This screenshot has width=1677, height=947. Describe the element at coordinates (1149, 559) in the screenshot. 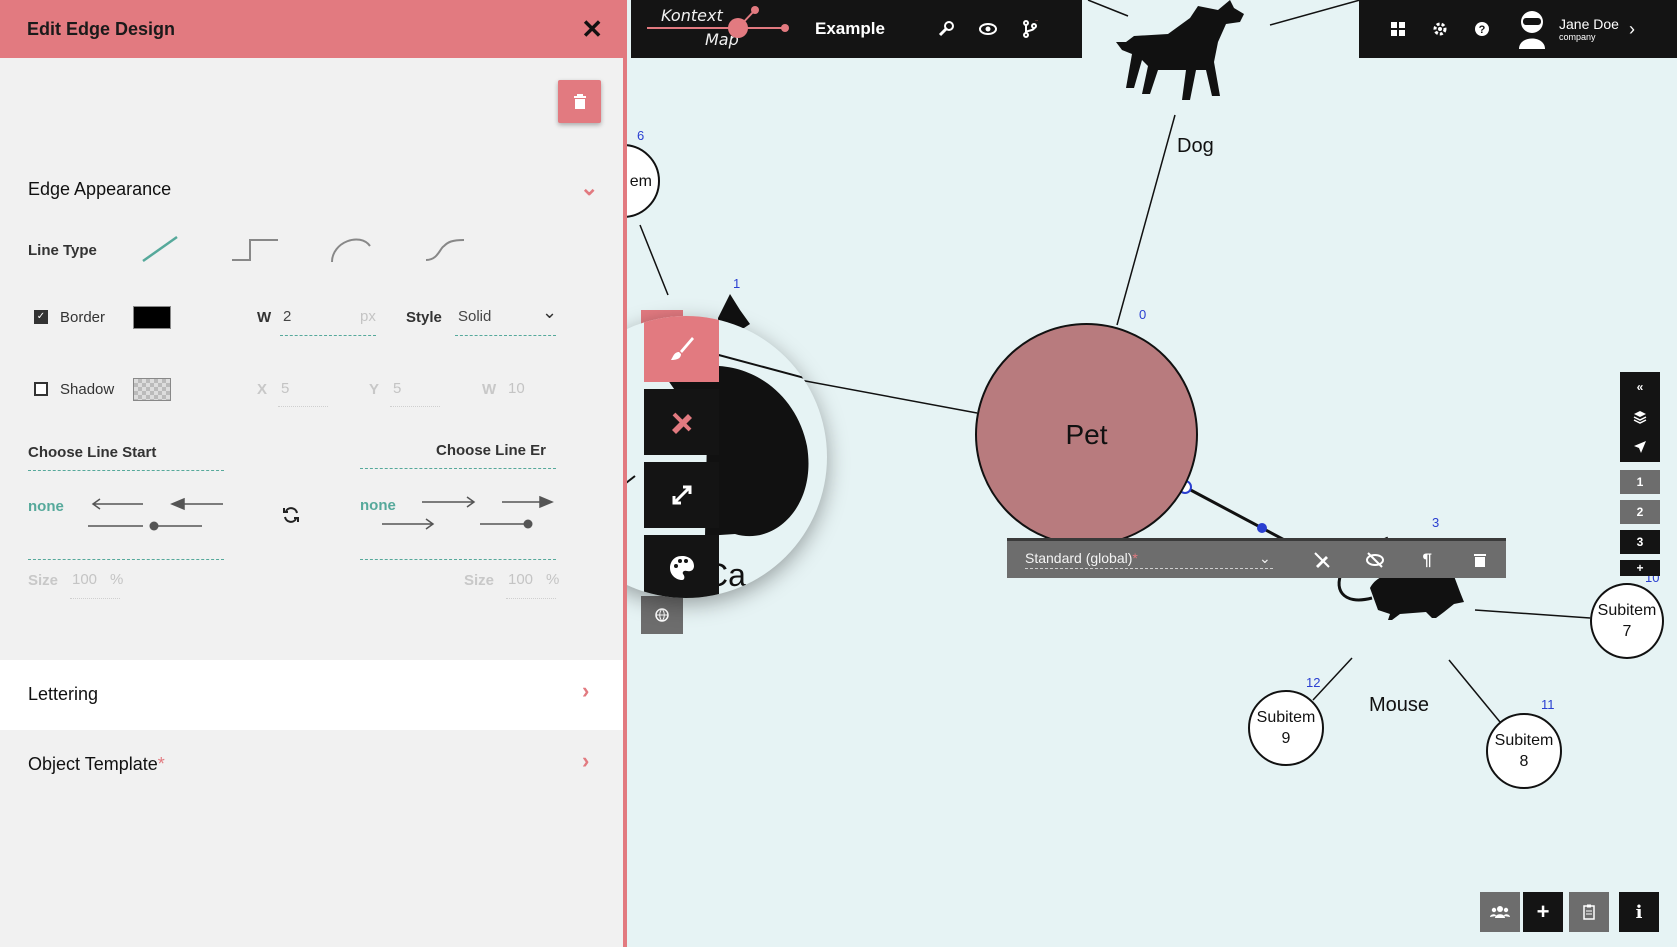

I see `edge-design-select: Standard (global)* ⌄` at that location.